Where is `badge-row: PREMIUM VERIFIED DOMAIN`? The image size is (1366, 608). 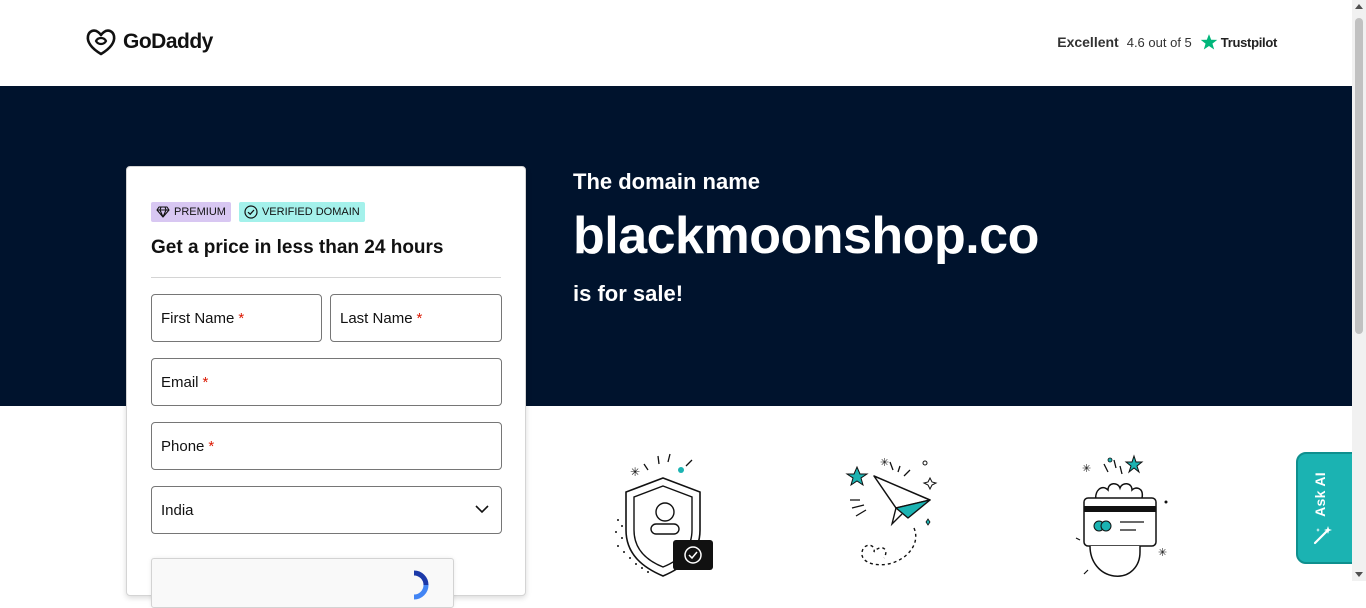
badge-row: PREMIUM VERIFIED DOMAIN is located at coordinates (258, 212).